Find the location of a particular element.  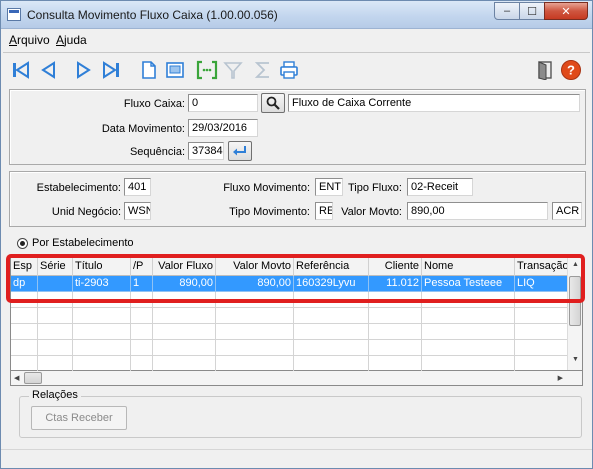

fluxo-movimento-field: ENT is located at coordinates (329, 187).